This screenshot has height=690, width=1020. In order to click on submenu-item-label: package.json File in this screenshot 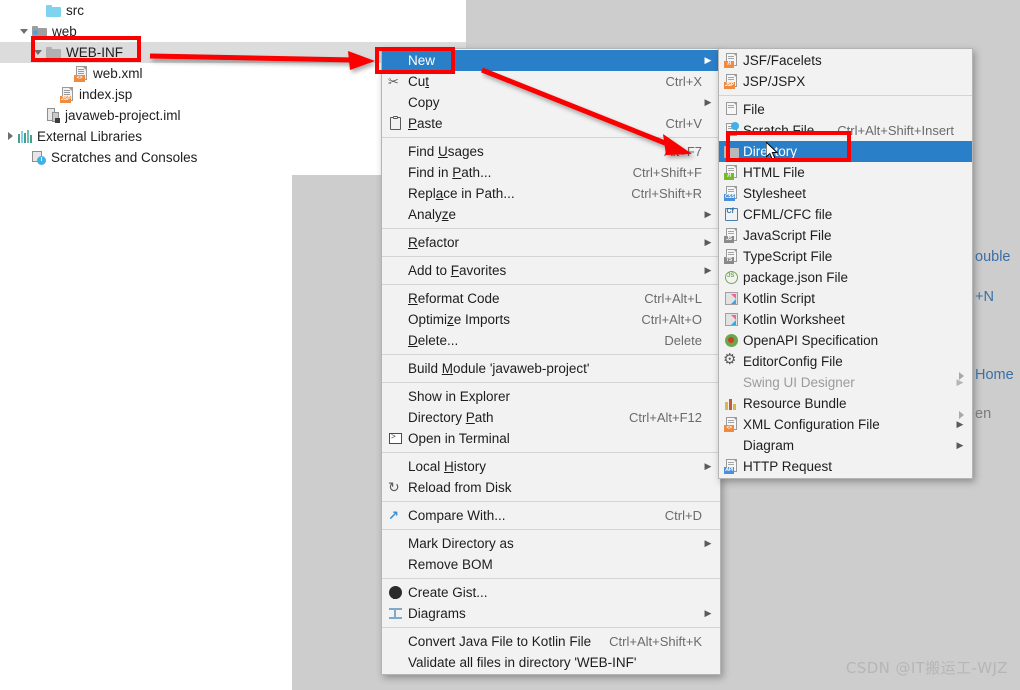, I will do `click(796, 277)`.